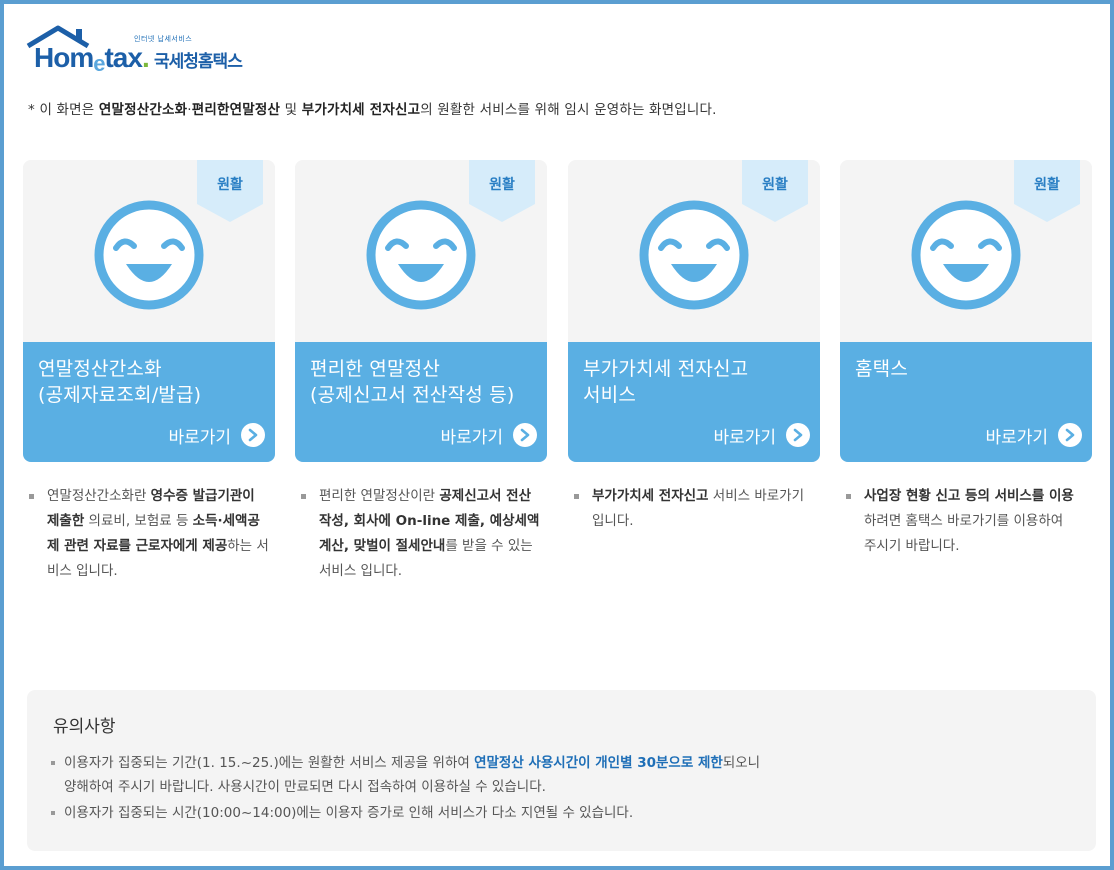  What do you see at coordinates (421, 311) in the screenshot?
I see `card-convenient-yearend: 원활 편리한 연말정산 (공제신고서 전산작성 등) 바로가기` at bounding box center [421, 311].